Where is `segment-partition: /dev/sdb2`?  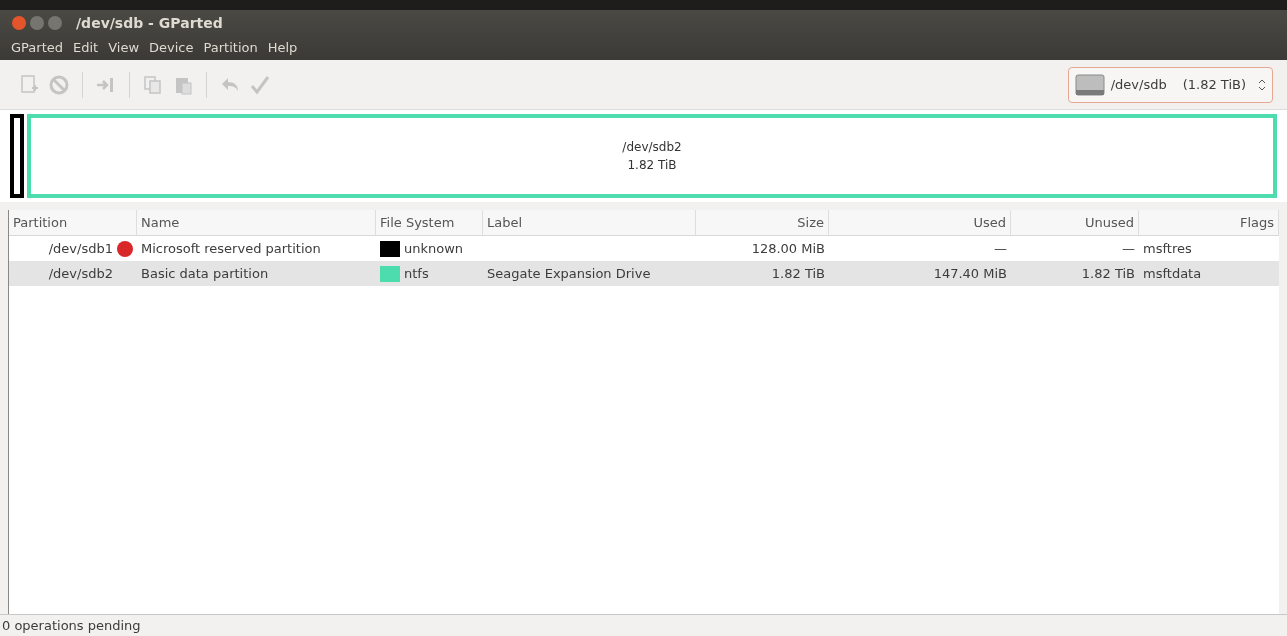 segment-partition: /dev/sdb2 is located at coordinates (652, 147).